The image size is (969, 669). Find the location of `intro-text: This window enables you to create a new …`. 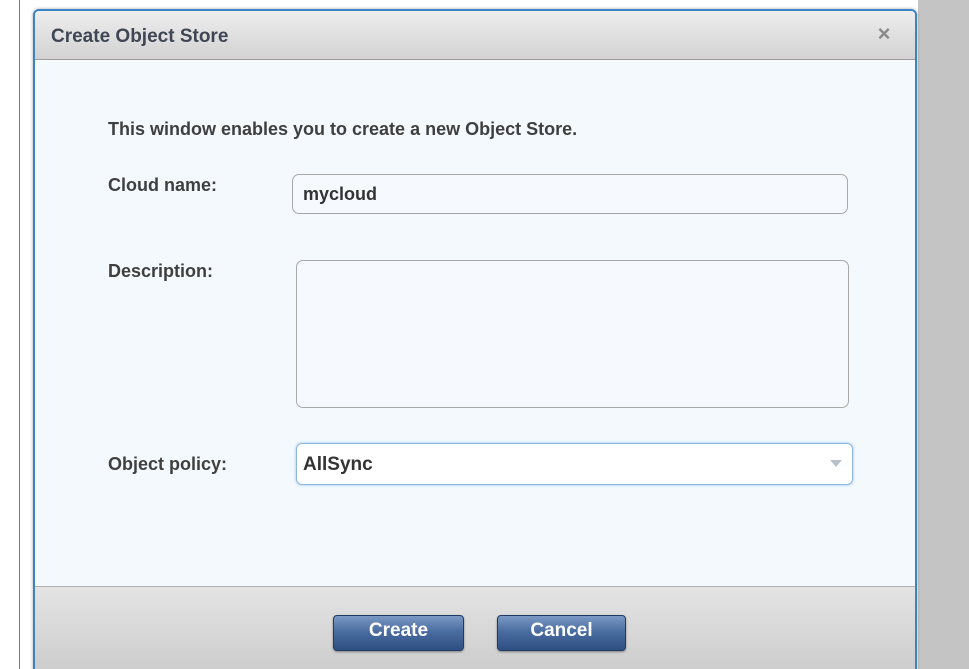

intro-text: This window enables you to create a new … is located at coordinates (343, 129).